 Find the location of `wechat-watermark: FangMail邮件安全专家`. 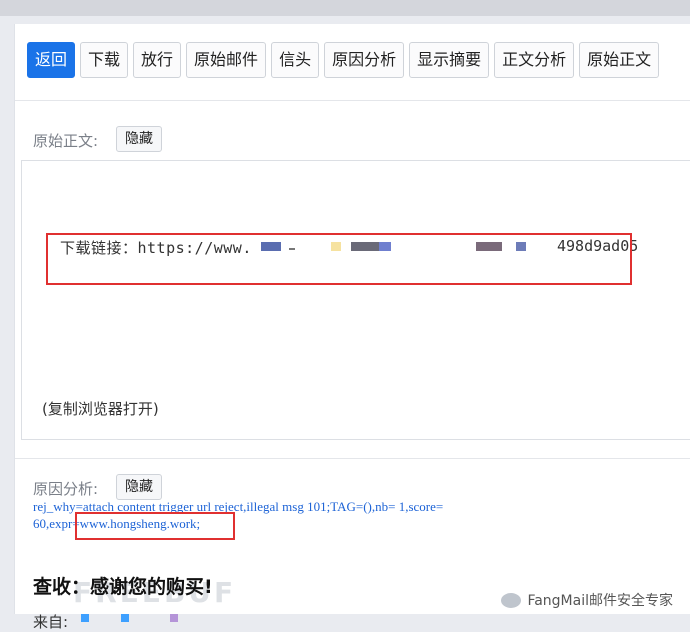

wechat-watermark: FangMail邮件安全专家 is located at coordinates (587, 600).